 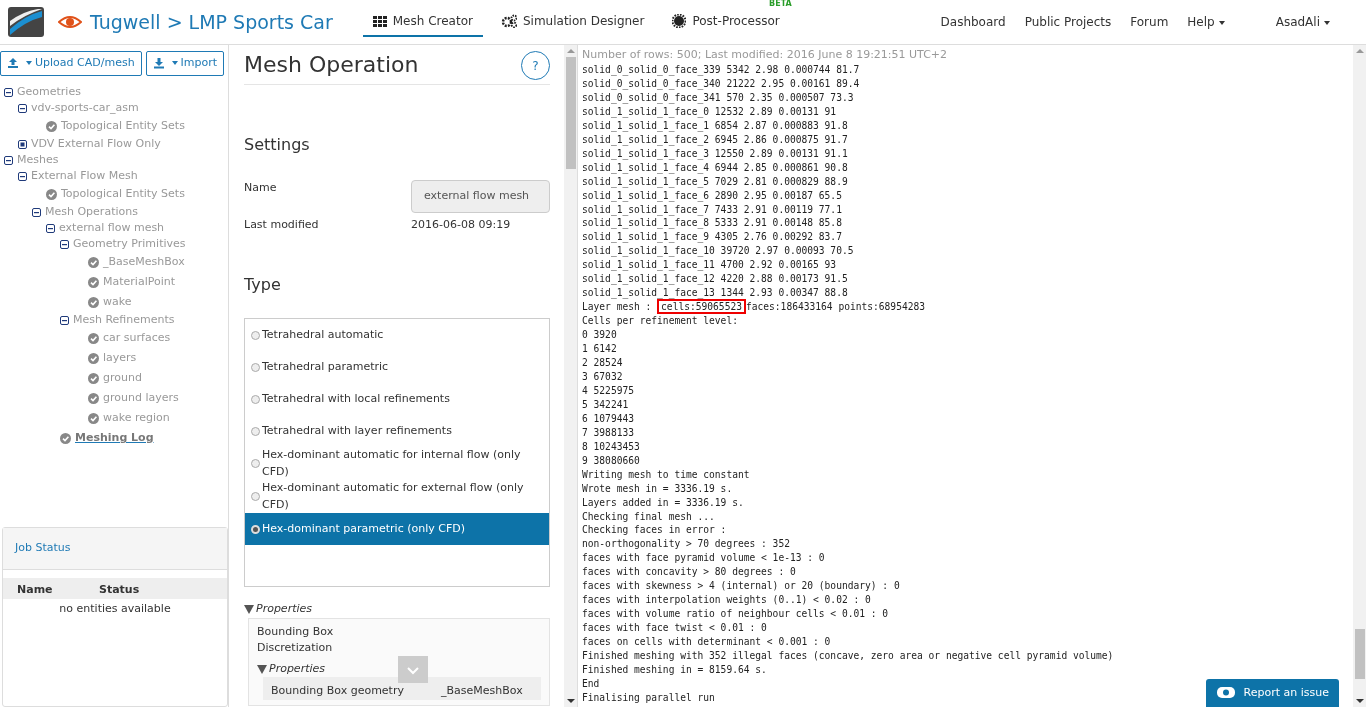 What do you see at coordinates (572, 22) in the screenshot?
I see `nav-tab: Simulation Designer` at bounding box center [572, 22].